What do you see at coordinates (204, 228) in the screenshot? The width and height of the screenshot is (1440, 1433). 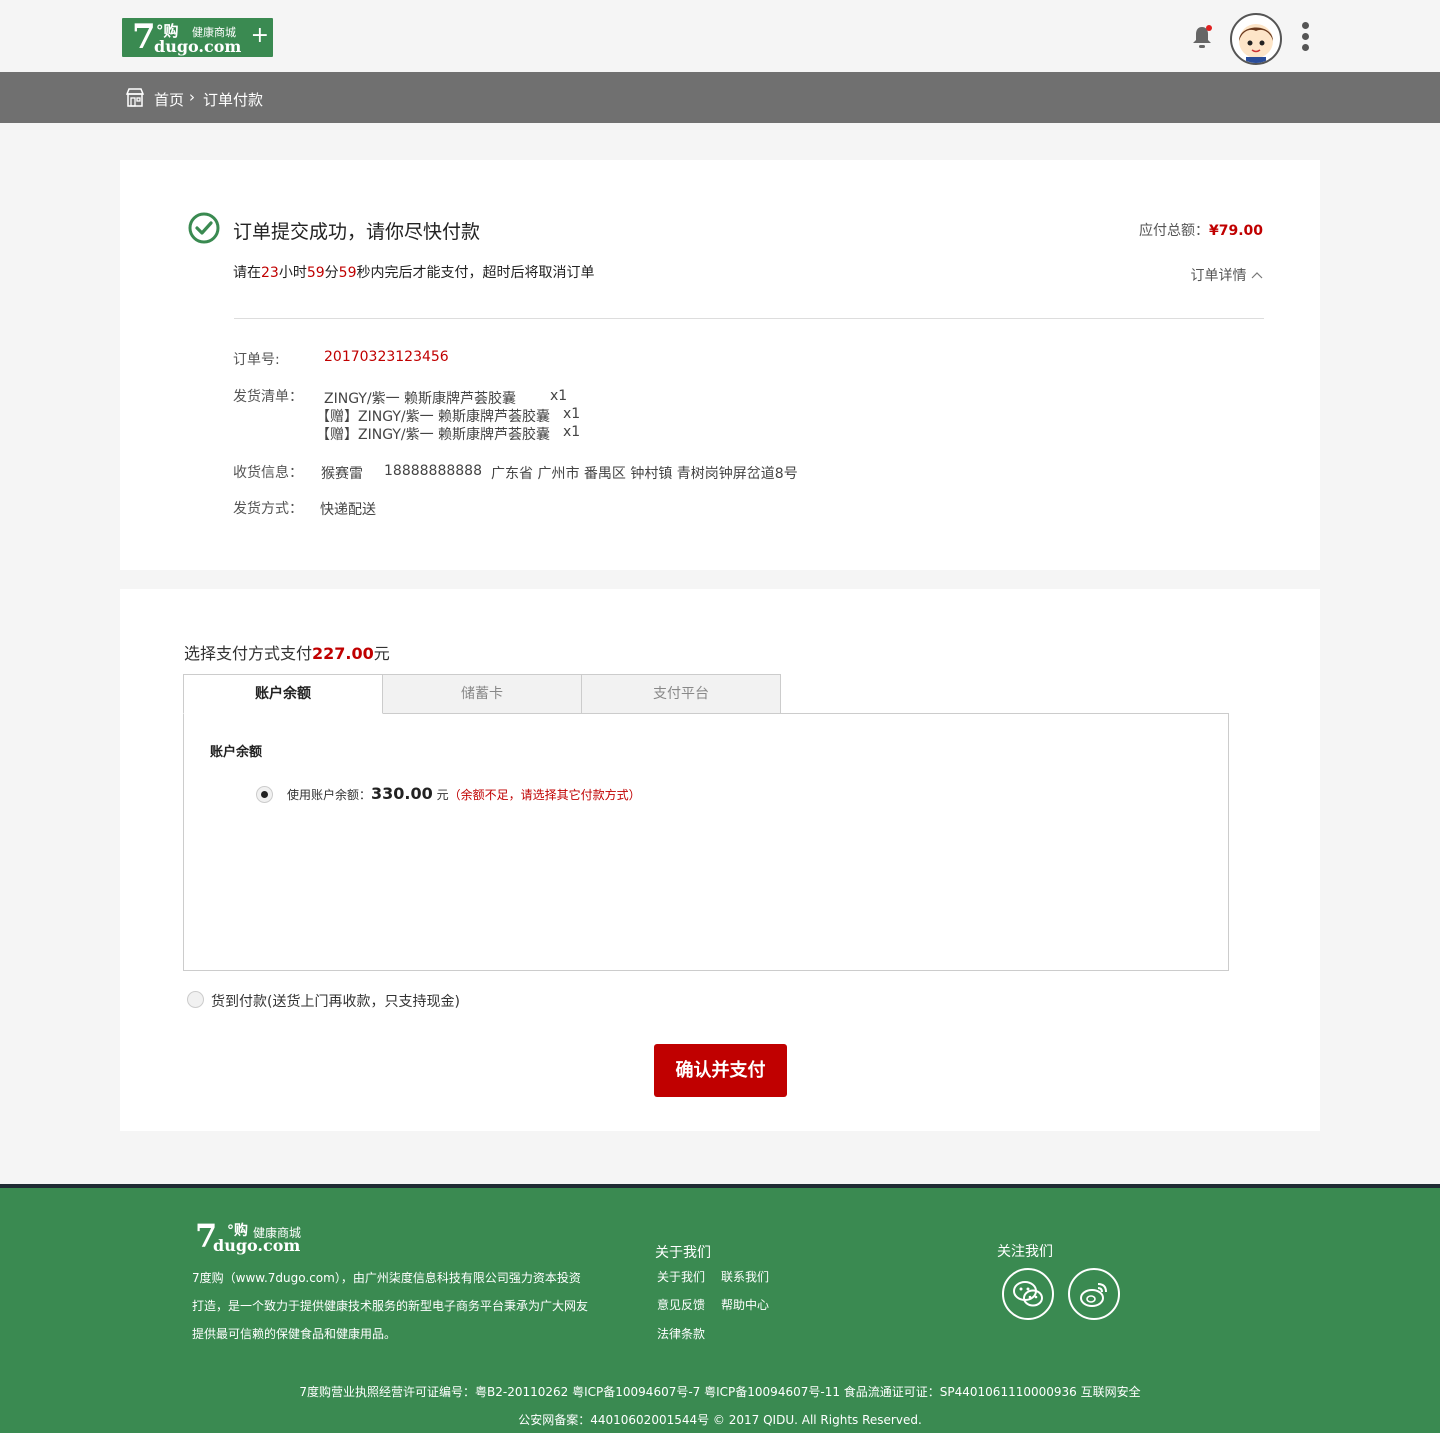 I see `success-check-icon` at bounding box center [204, 228].